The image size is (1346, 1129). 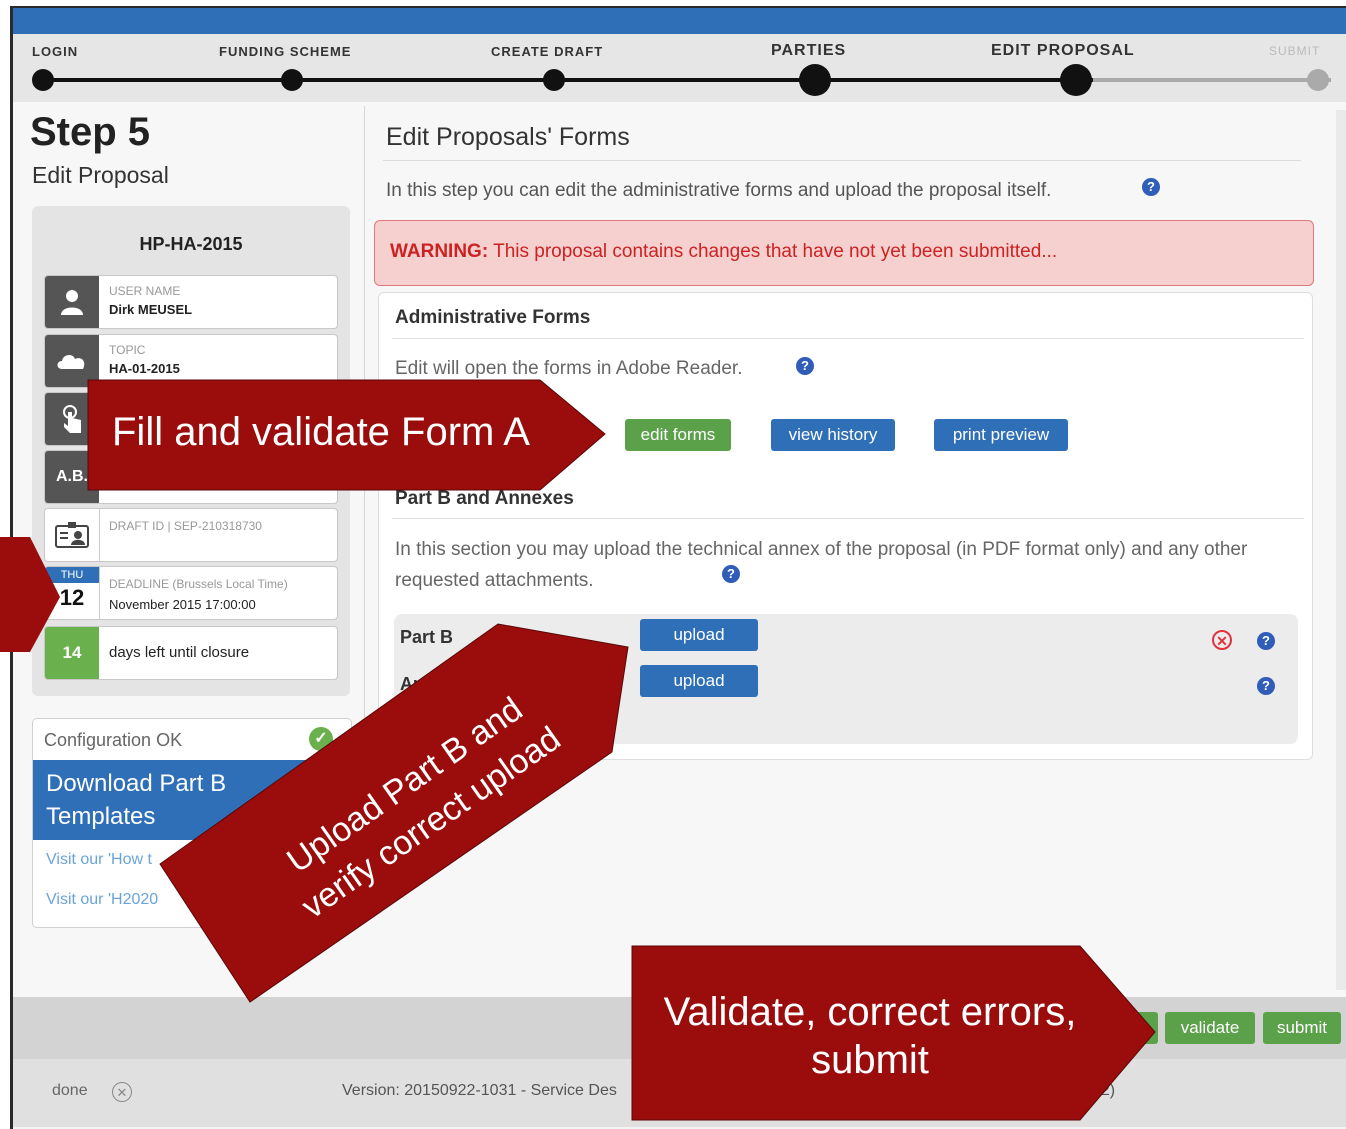 I want to click on user-card: USER NAME Dirk MEUSEL, so click(x=191, y=302).